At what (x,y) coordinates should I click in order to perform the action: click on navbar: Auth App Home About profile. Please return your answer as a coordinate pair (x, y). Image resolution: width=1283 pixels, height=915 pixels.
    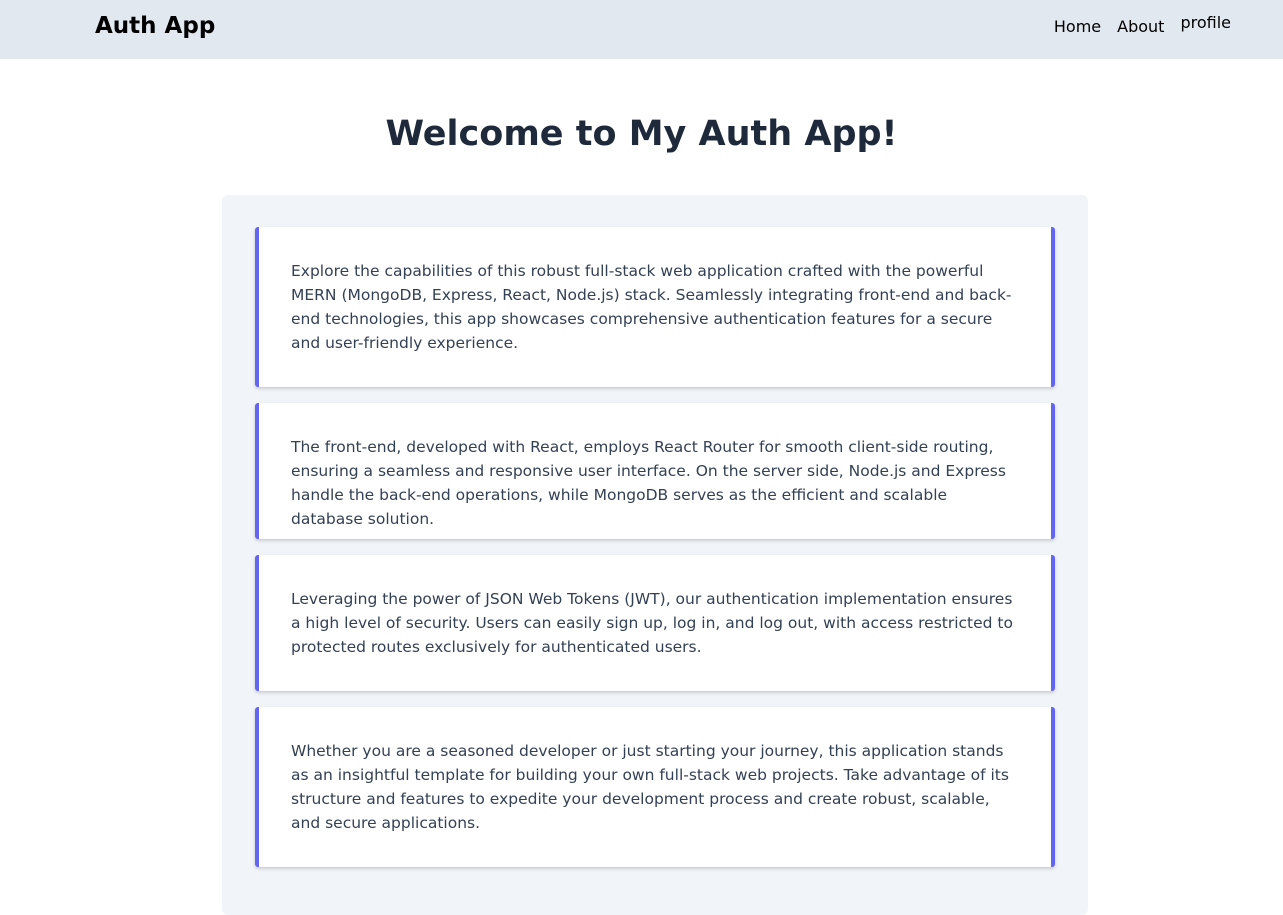
    Looking at the image, I should click on (641, 29).